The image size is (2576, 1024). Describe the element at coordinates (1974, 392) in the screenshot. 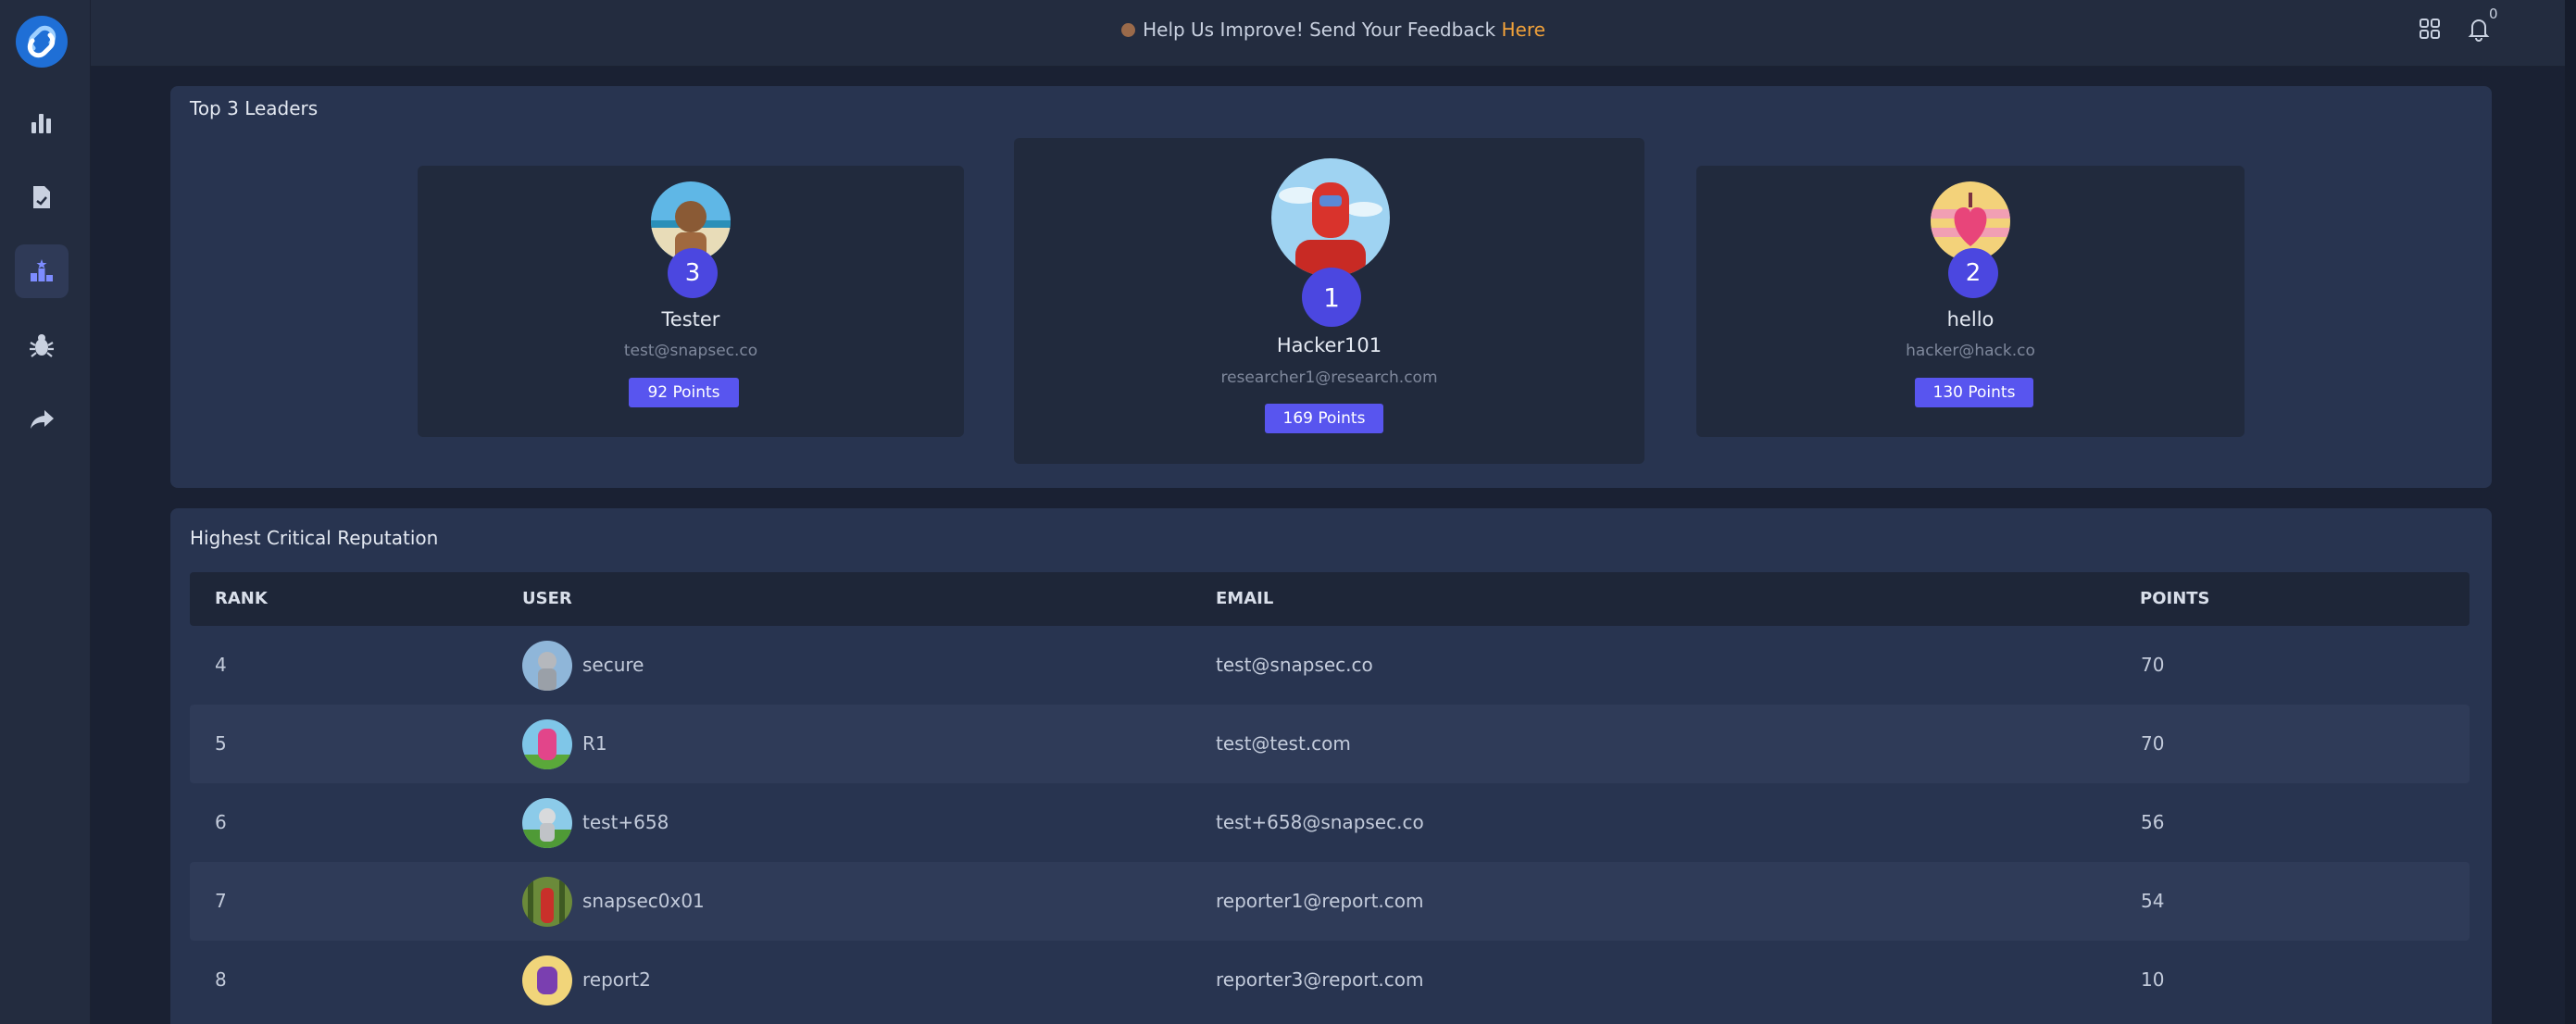

I see `points-badge: 130 Points` at that location.